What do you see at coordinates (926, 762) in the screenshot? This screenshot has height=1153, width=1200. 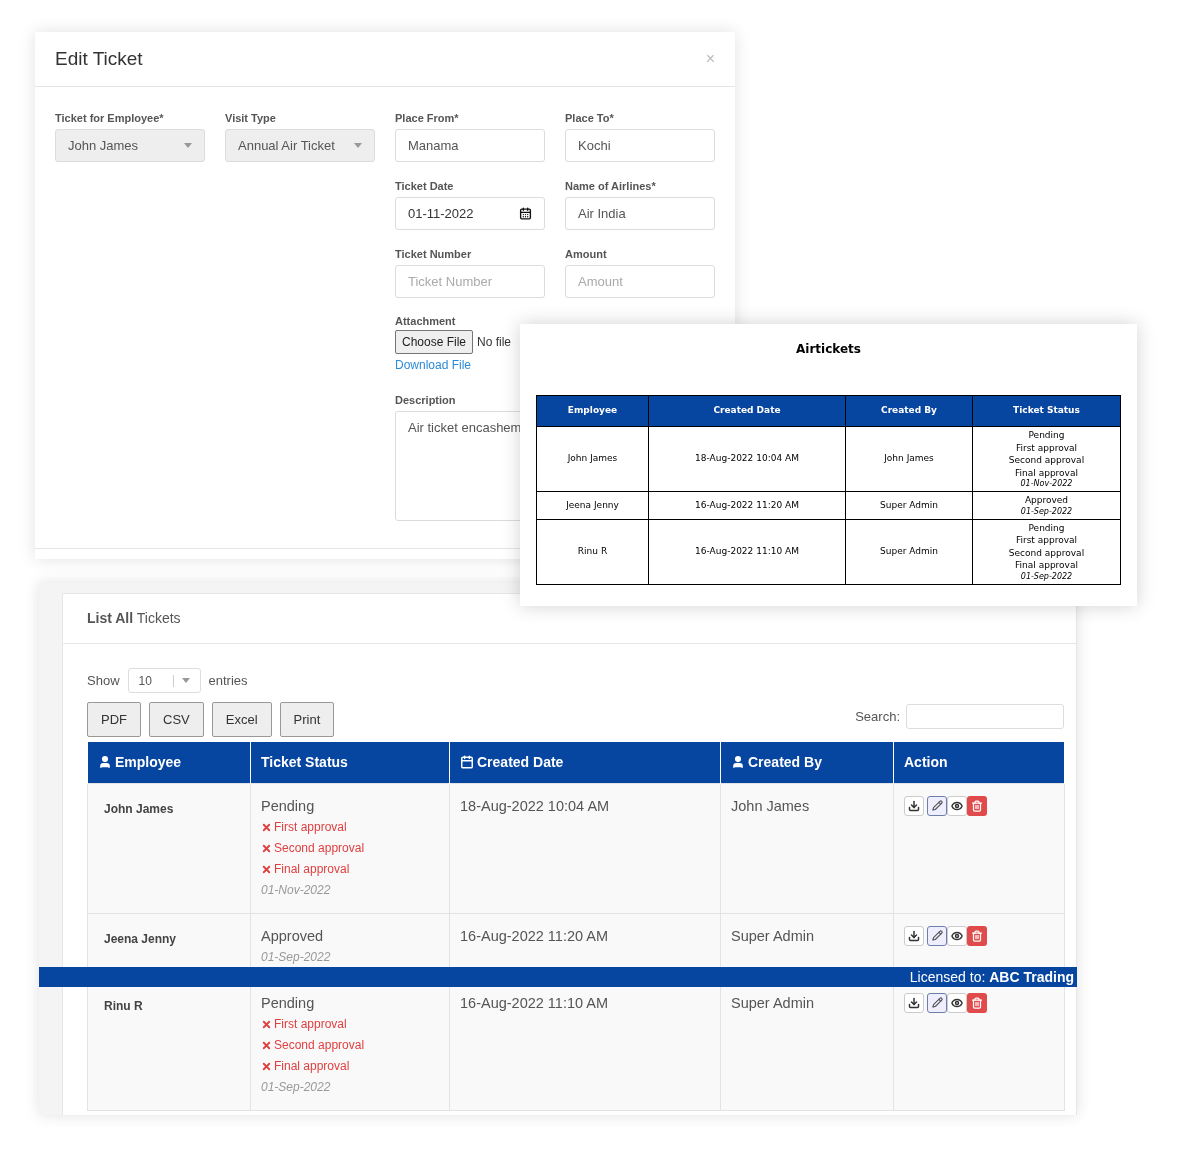 I see `column-header: Action` at bounding box center [926, 762].